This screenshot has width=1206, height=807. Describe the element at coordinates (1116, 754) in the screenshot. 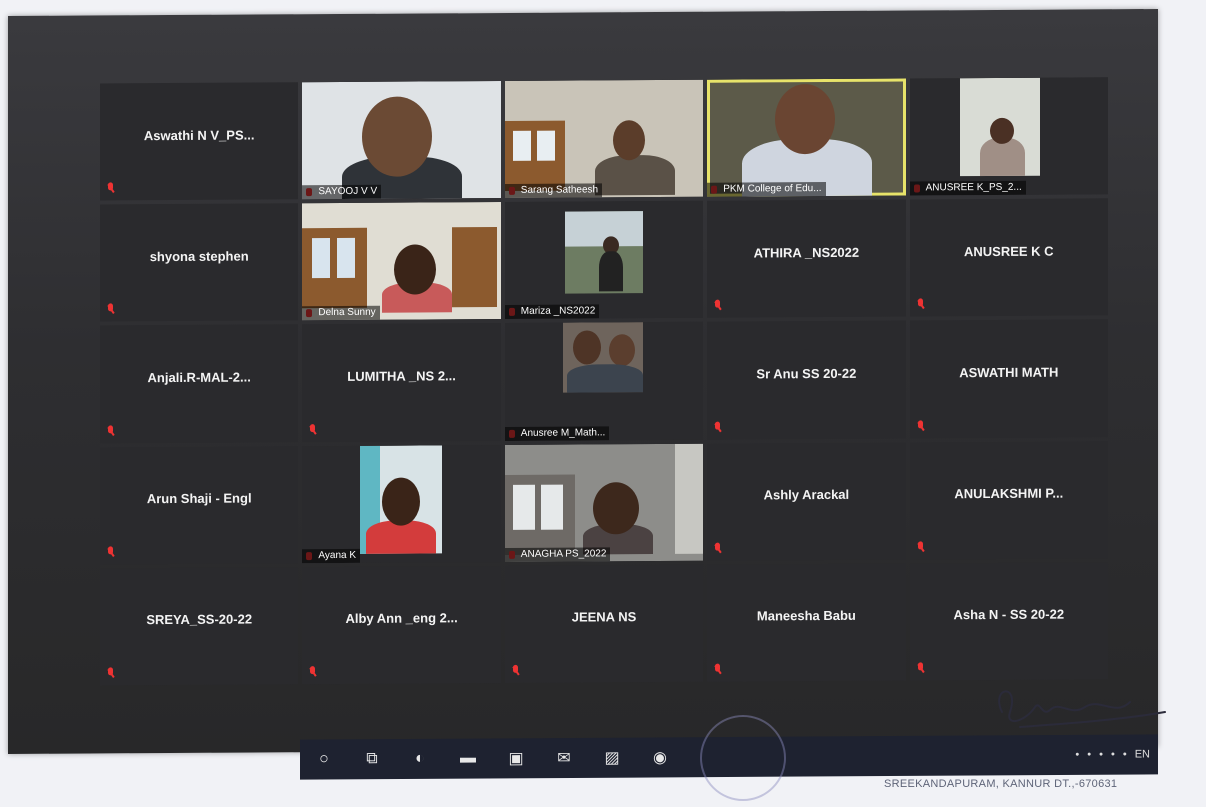

I see `system-tray: • • • • • EN` at that location.